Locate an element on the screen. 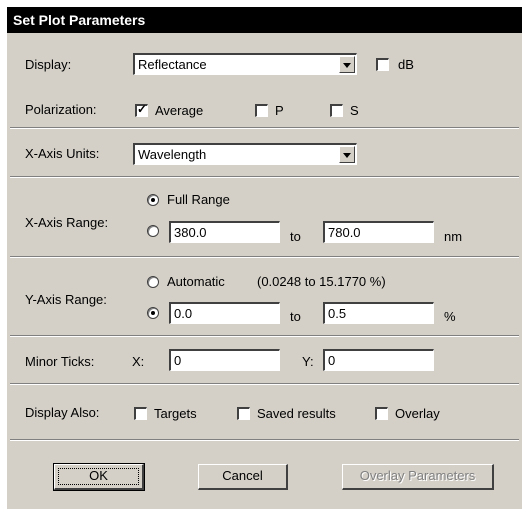  average-checkbox: ✓ is located at coordinates (141, 109).